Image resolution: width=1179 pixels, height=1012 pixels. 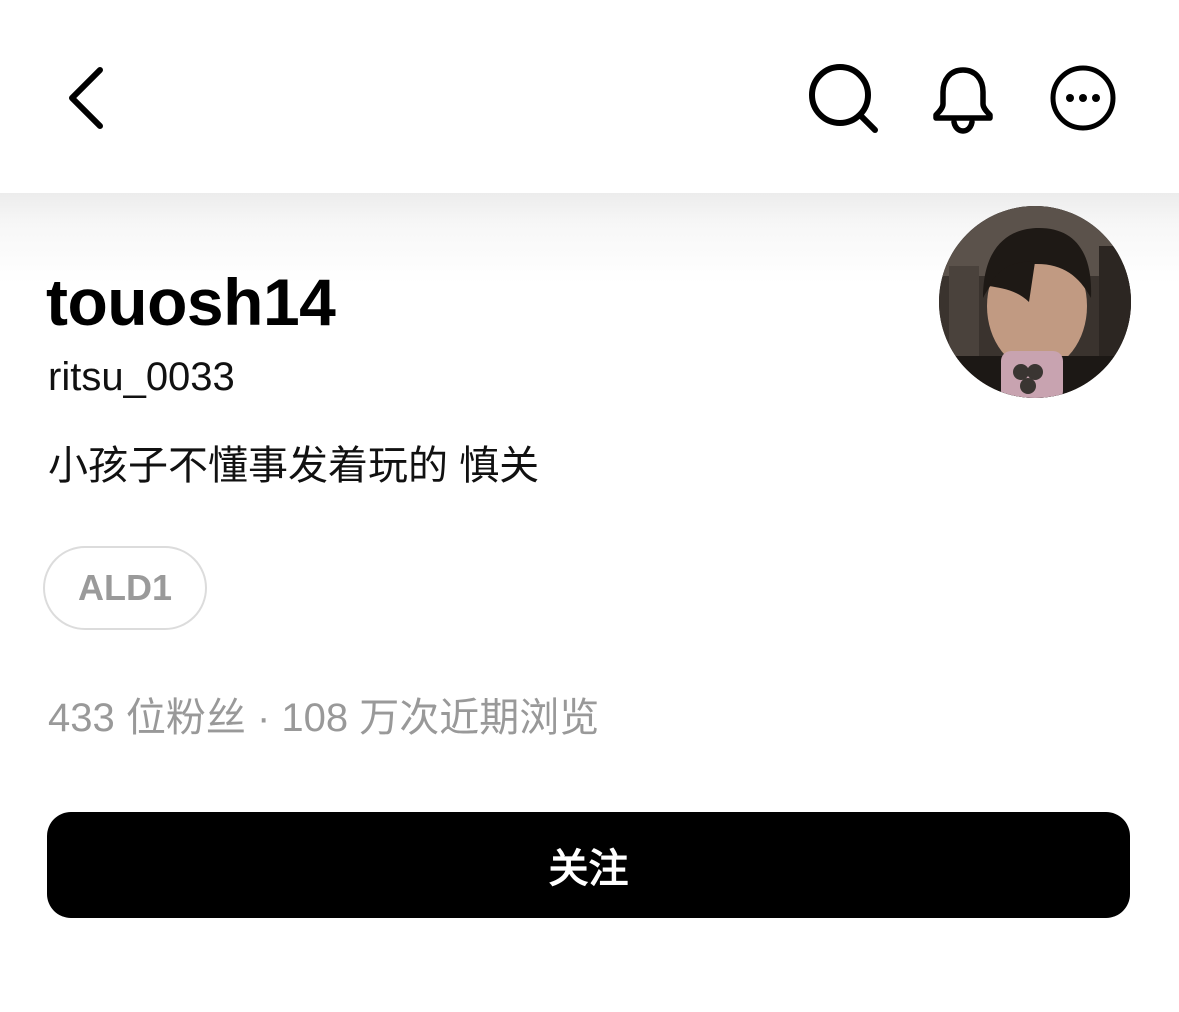 I want to click on profile-bio: 小孩子不懂事发着玩的 慎关, so click(x=294, y=466).